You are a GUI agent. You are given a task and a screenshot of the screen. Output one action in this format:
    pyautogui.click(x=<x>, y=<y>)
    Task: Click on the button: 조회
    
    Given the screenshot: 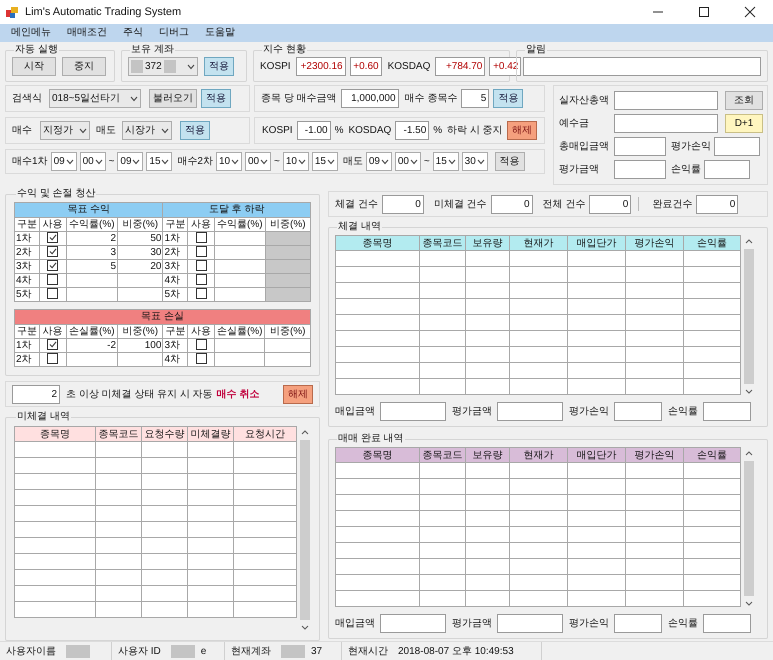 What is the action you would take?
    pyautogui.click(x=744, y=100)
    